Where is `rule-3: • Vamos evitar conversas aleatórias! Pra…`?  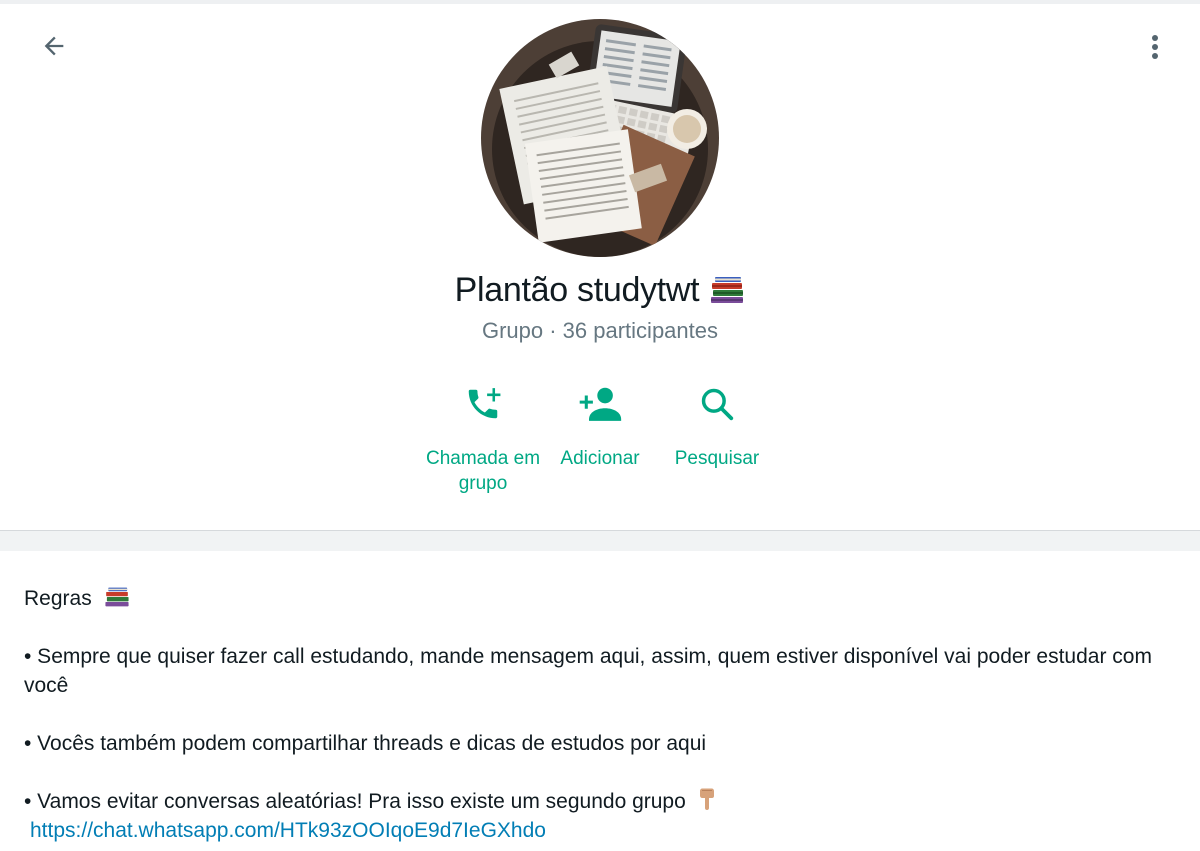
rule-3: • Vamos evitar conversas aleatórias! Pra… is located at coordinates (355, 801).